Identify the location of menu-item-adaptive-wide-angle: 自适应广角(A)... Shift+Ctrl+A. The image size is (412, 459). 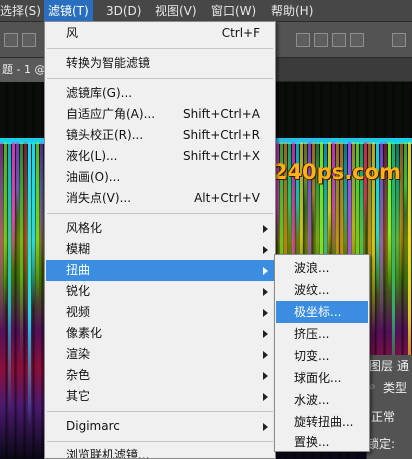
(160, 114).